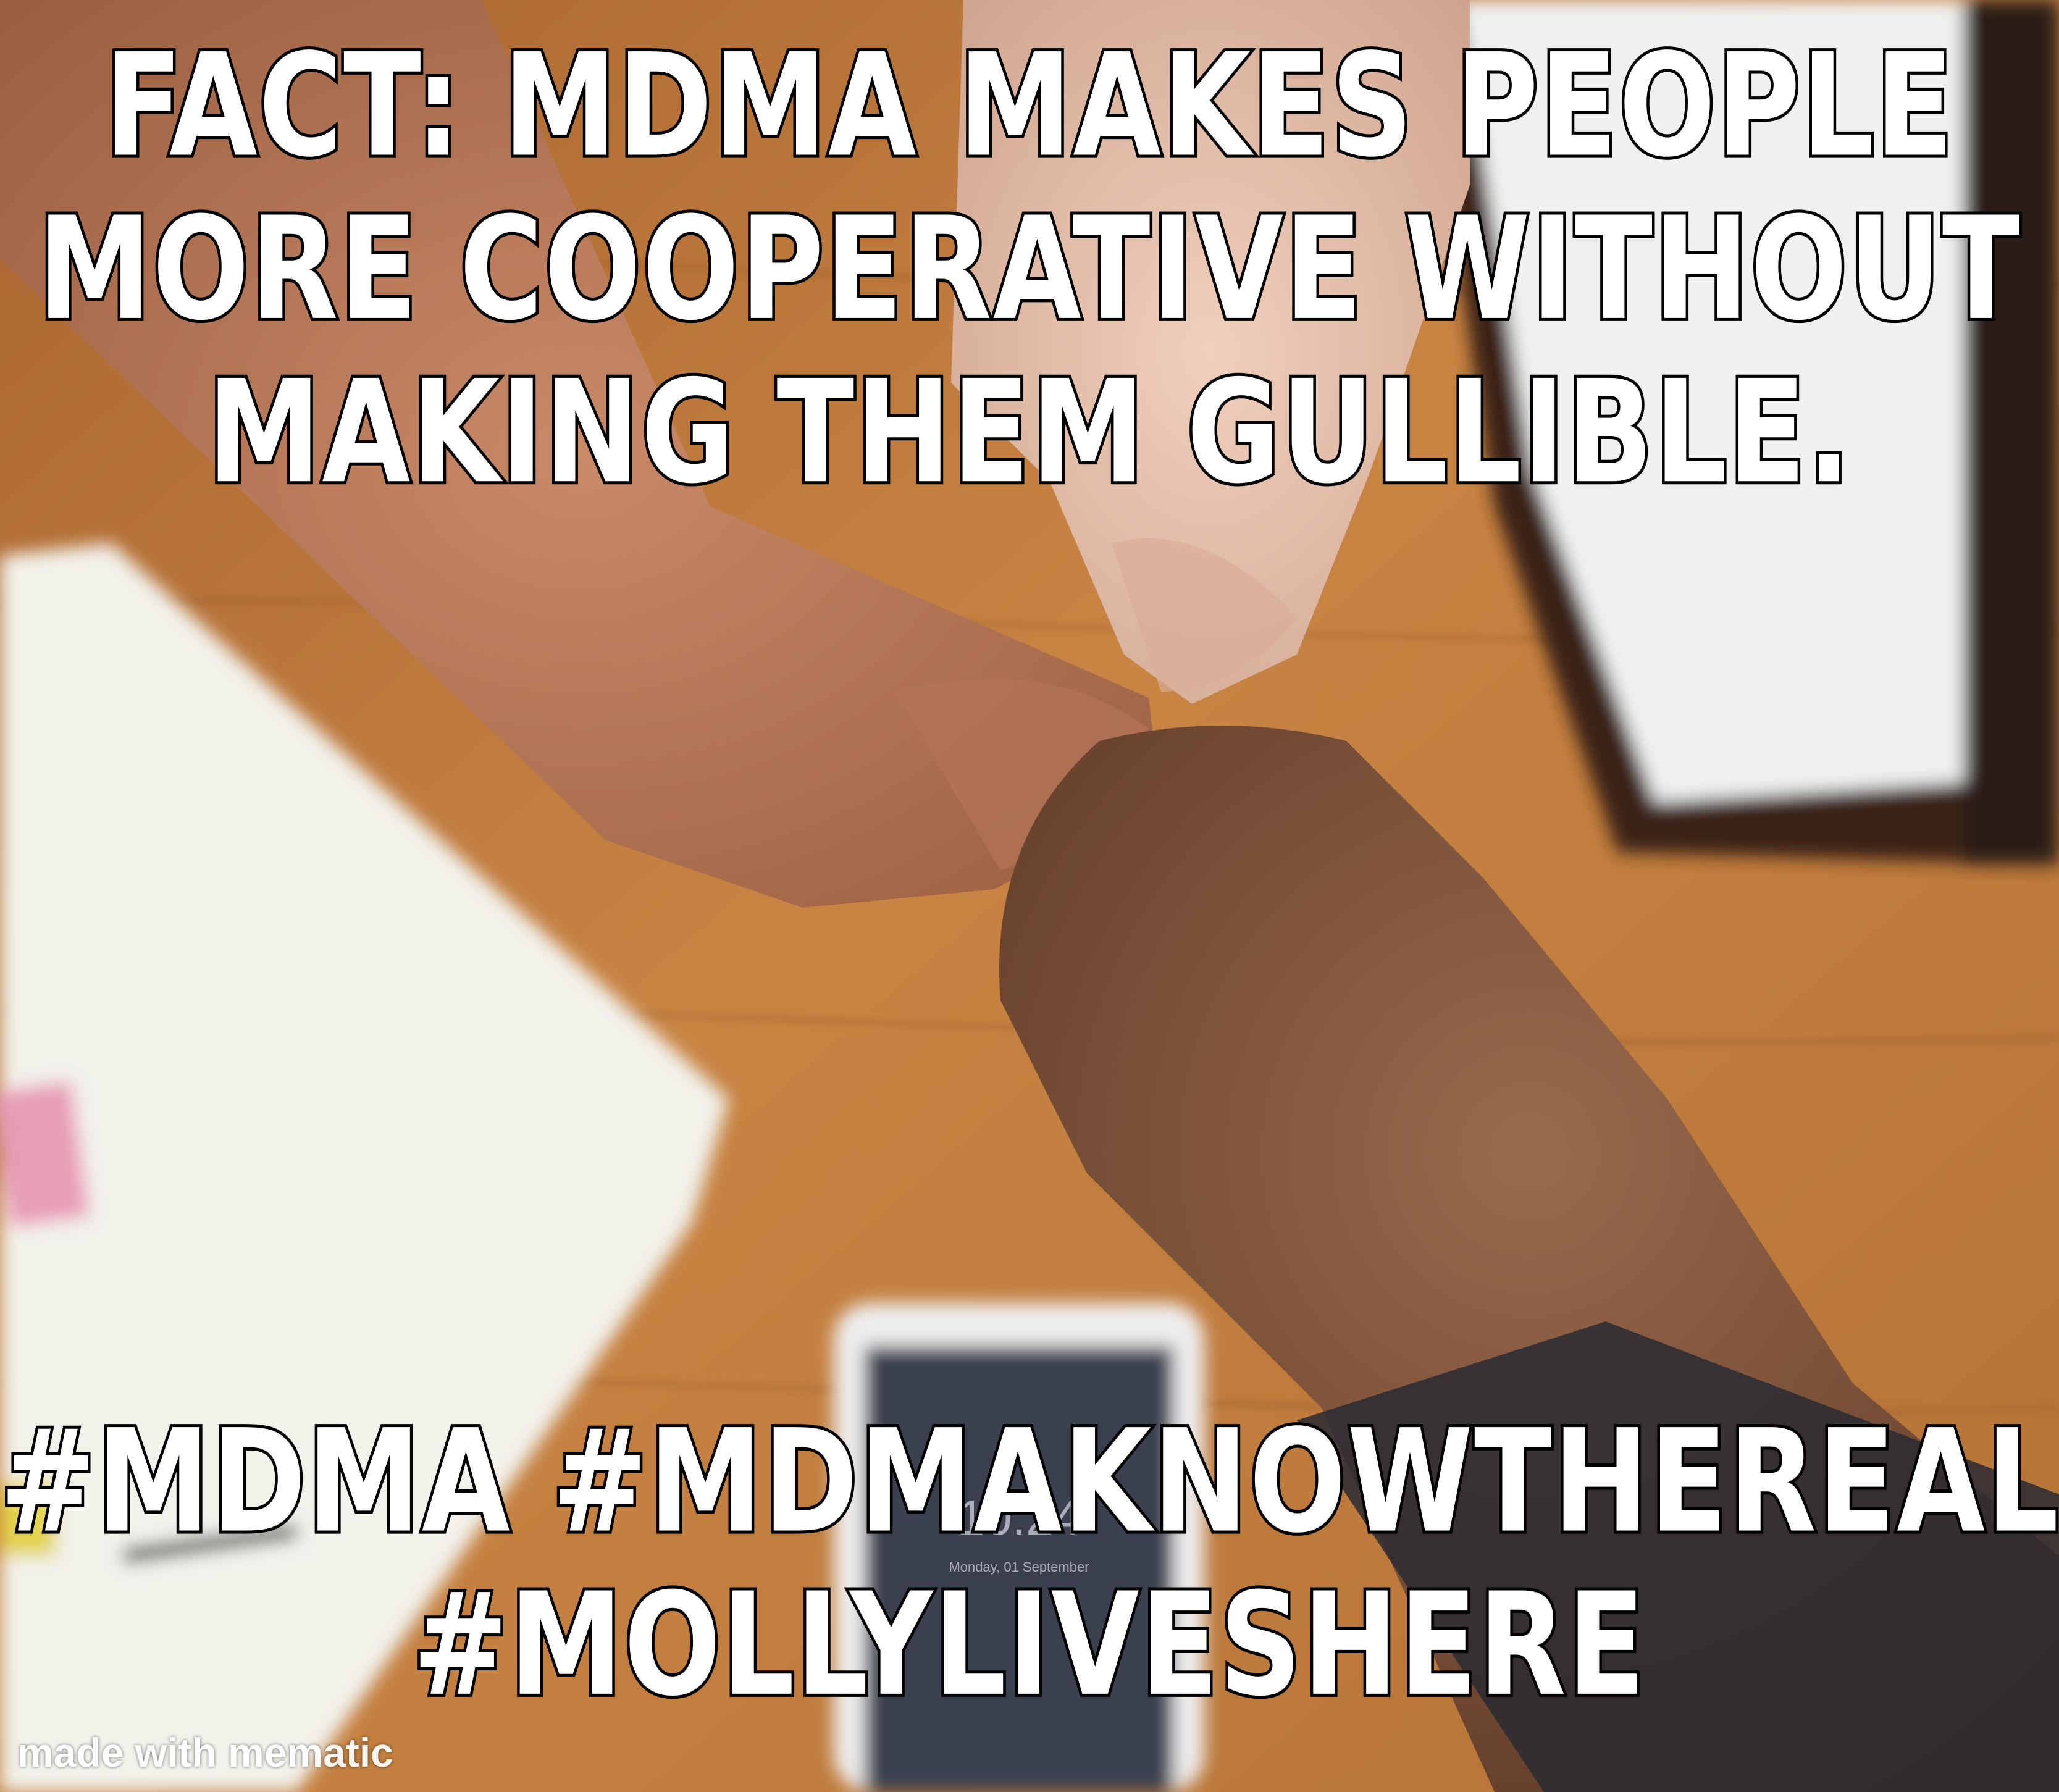 The width and height of the screenshot is (2059, 1792). I want to click on top-caption-line-2: MORE COOPERATIVE WITHOUT, so click(1029, 269).